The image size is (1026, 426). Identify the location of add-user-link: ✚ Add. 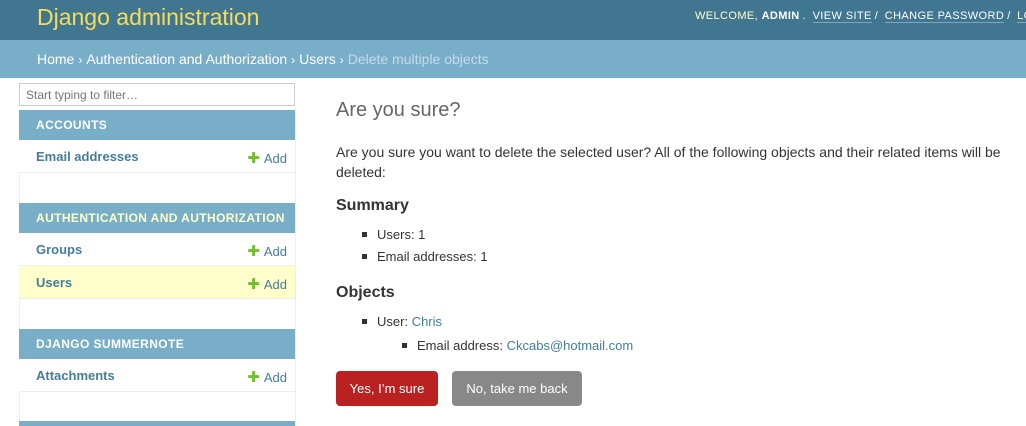
(267, 284).